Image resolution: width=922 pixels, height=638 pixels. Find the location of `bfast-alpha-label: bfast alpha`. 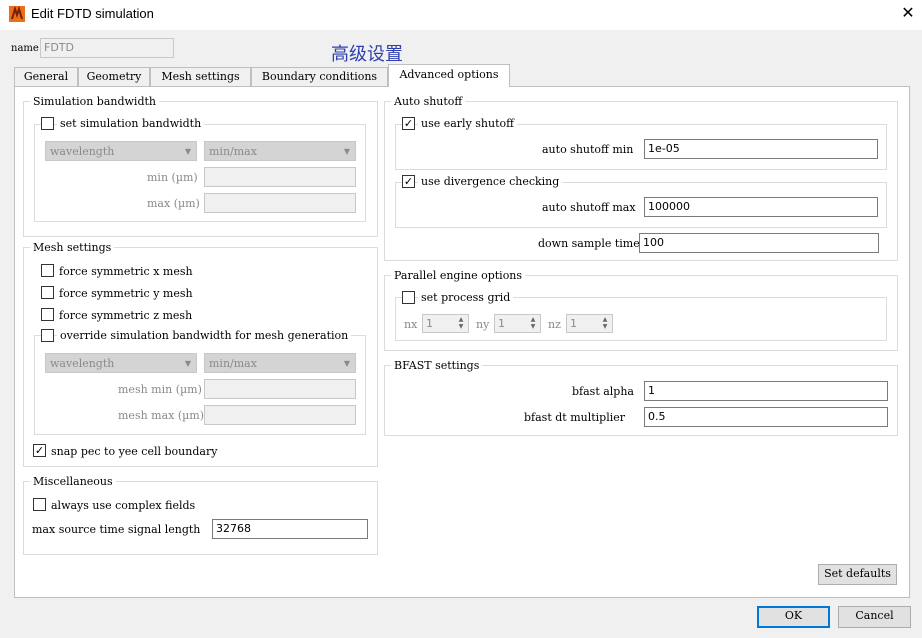

bfast-alpha-label: bfast alpha is located at coordinates (603, 391).